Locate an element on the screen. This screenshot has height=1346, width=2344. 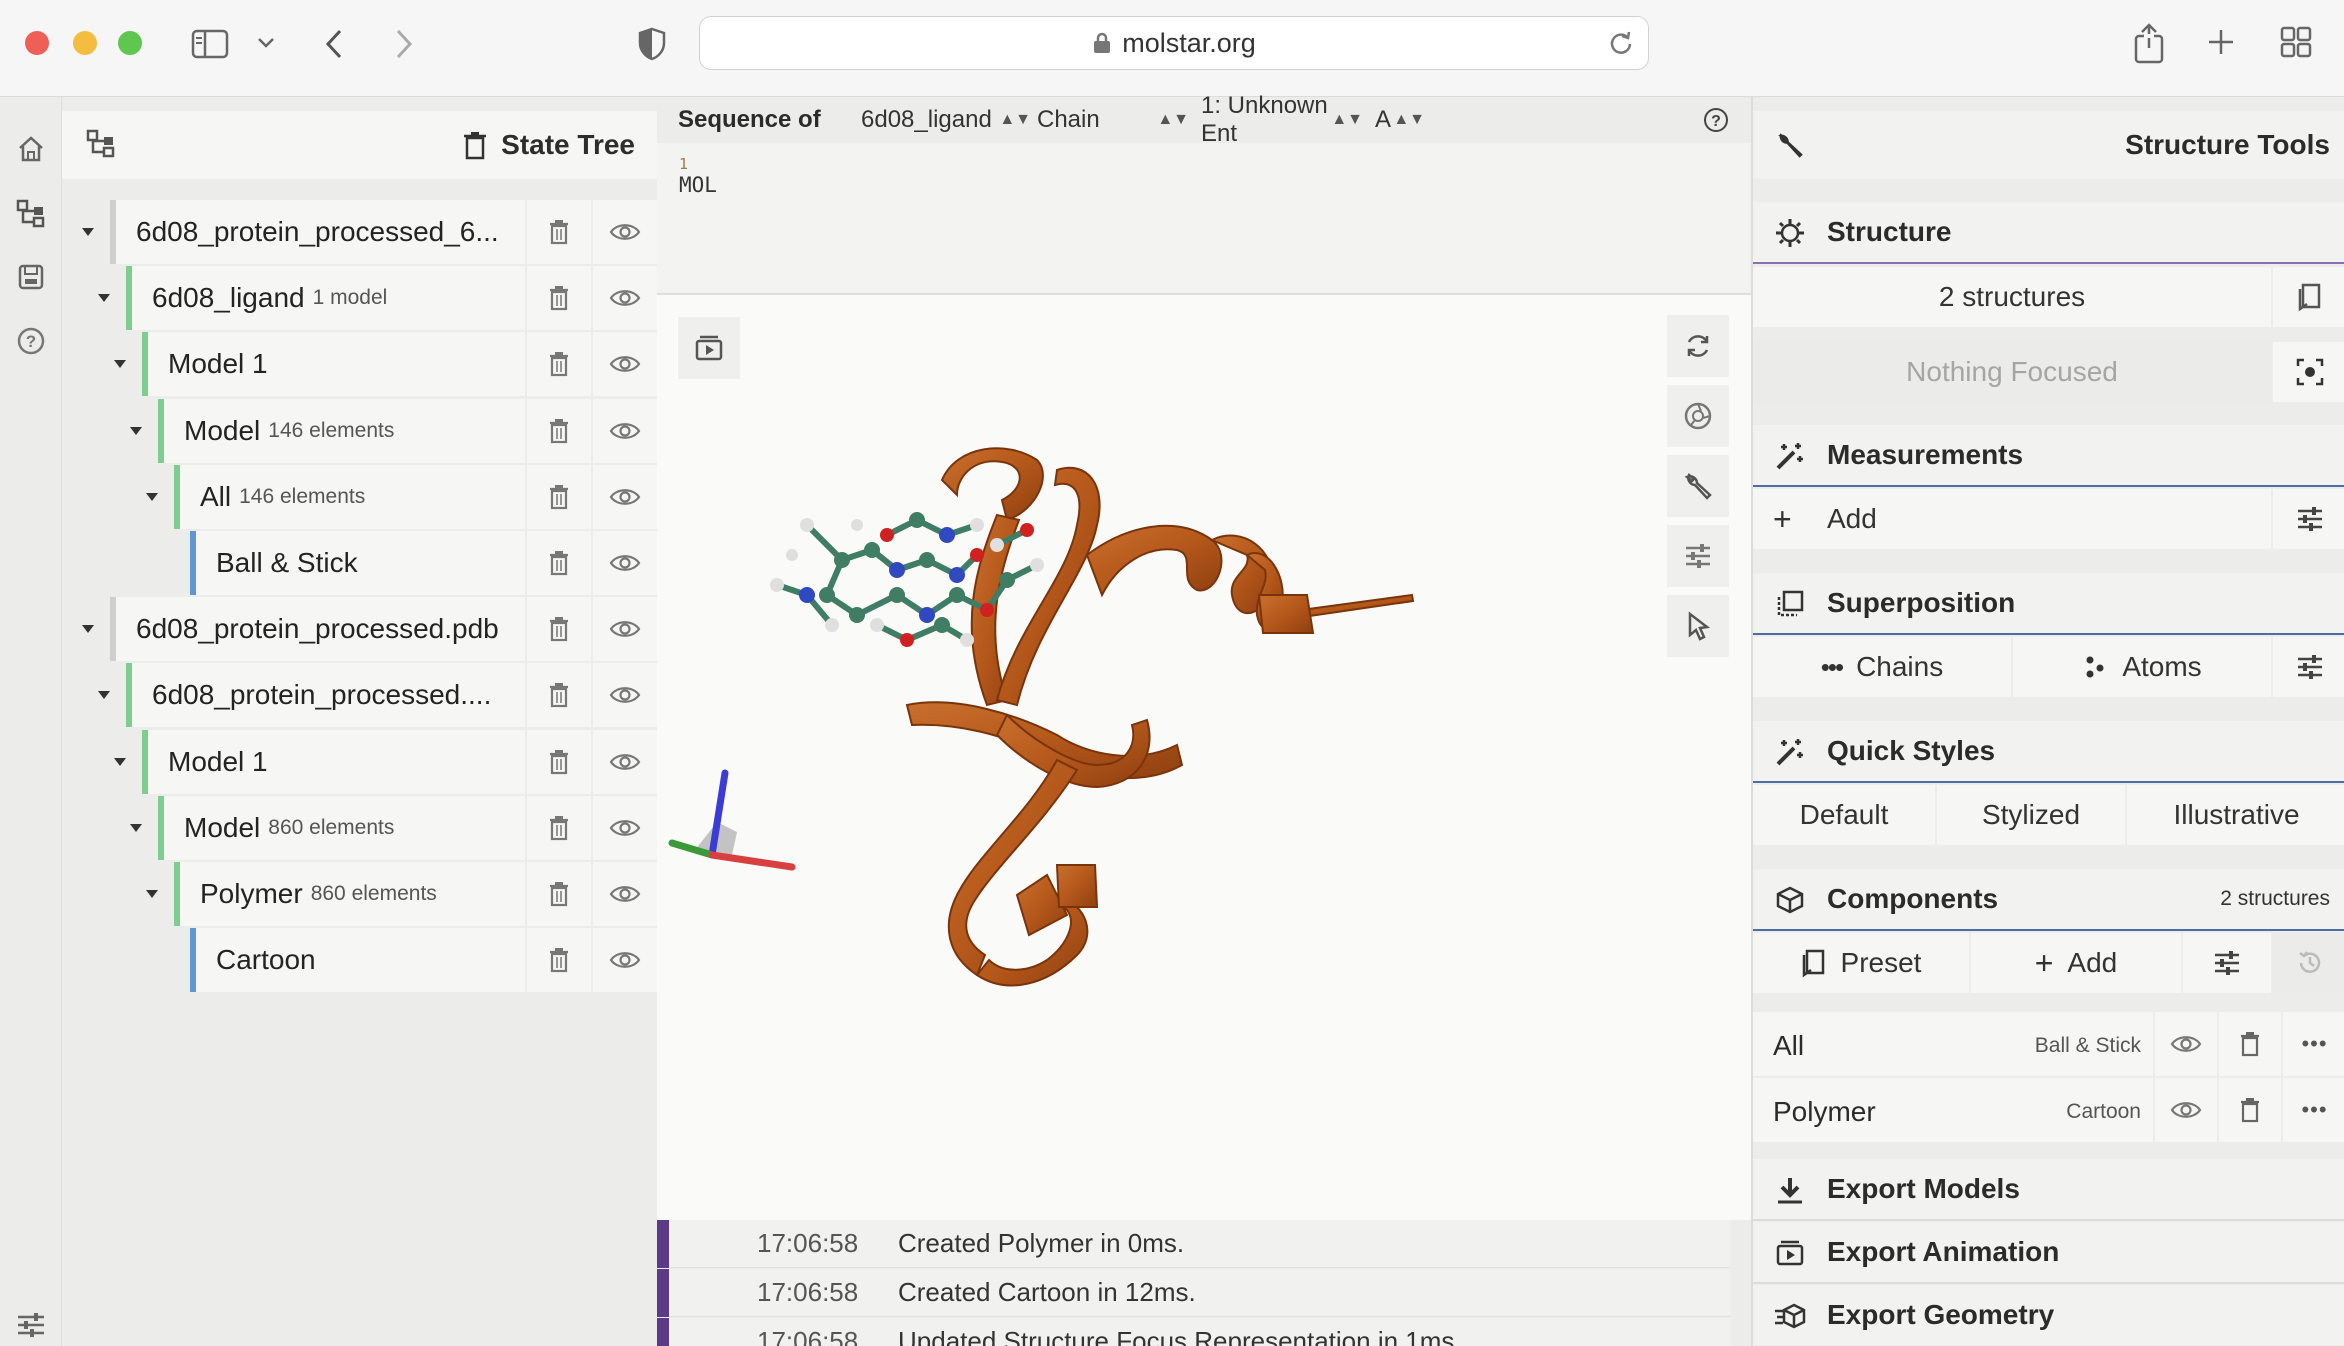
component-row: All Ball & Stick ••• is located at coordinates (2048, 1044).